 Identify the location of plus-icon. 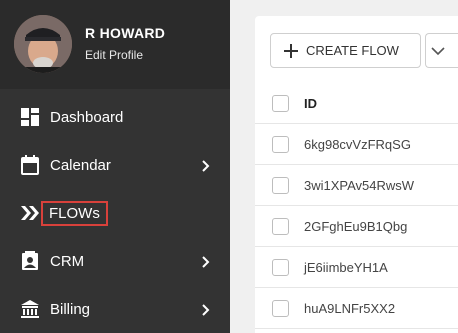
(291, 50).